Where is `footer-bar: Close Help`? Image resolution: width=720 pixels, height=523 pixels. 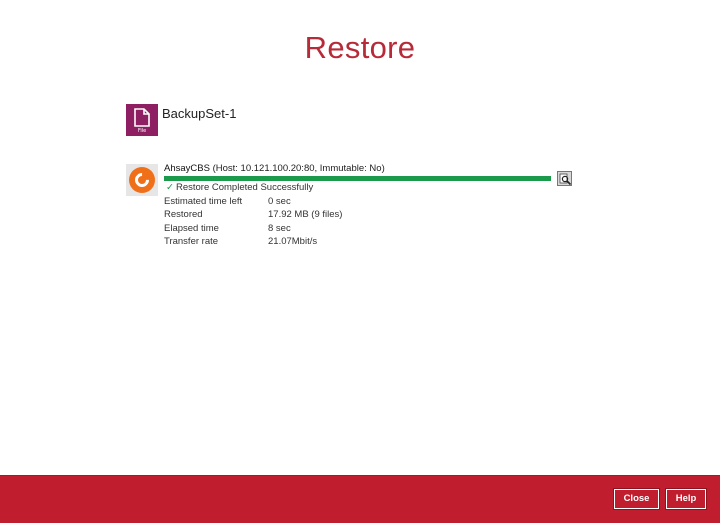 footer-bar: Close Help is located at coordinates (360, 499).